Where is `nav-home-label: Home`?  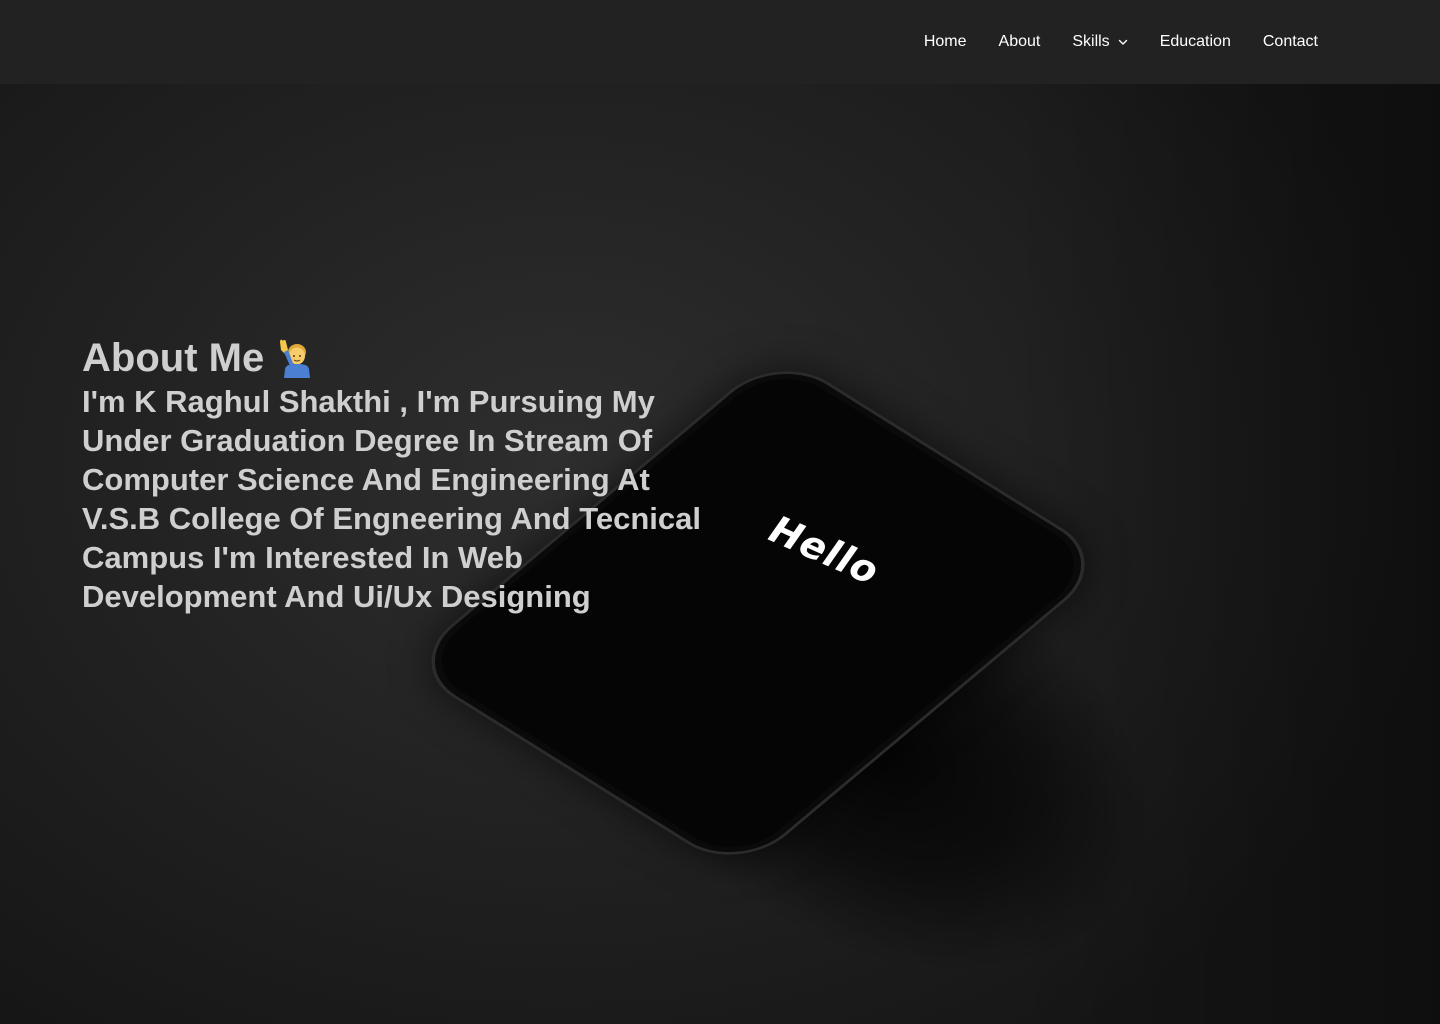 nav-home-label: Home is located at coordinates (945, 41).